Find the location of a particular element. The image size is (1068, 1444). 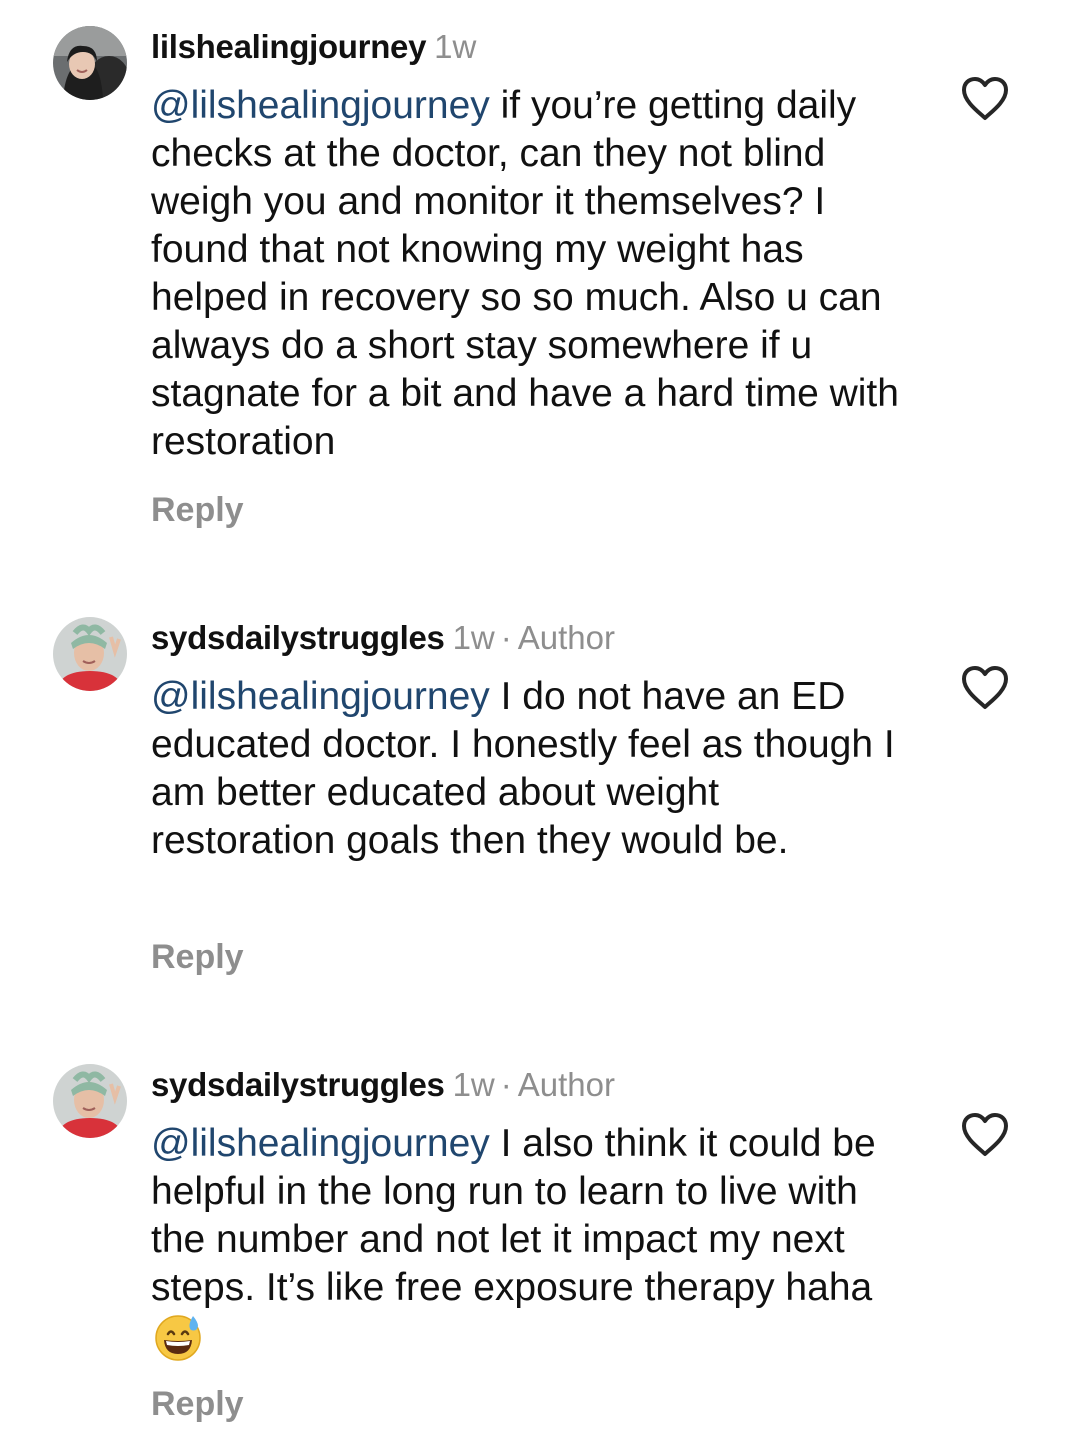

grinning-face-with-sweat-icon is located at coordinates (178, 1337).